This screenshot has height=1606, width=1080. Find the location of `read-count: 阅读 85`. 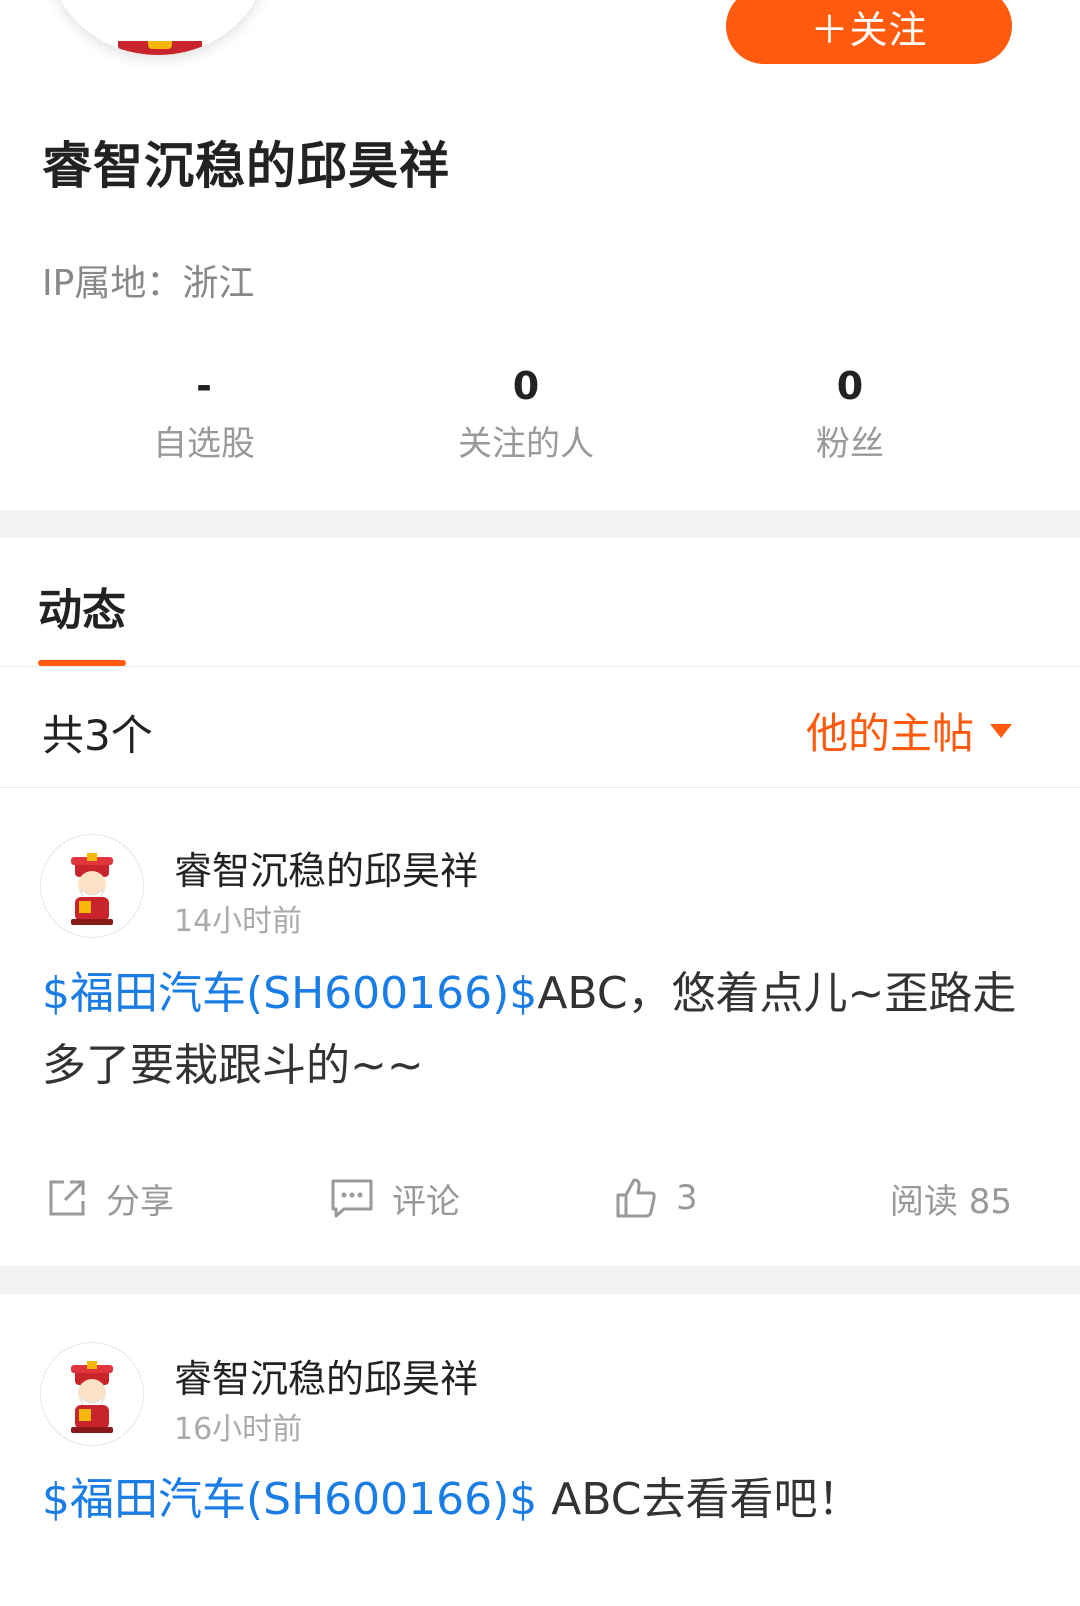

read-count: 阅读 85 is located at coordinates (950, 1201).